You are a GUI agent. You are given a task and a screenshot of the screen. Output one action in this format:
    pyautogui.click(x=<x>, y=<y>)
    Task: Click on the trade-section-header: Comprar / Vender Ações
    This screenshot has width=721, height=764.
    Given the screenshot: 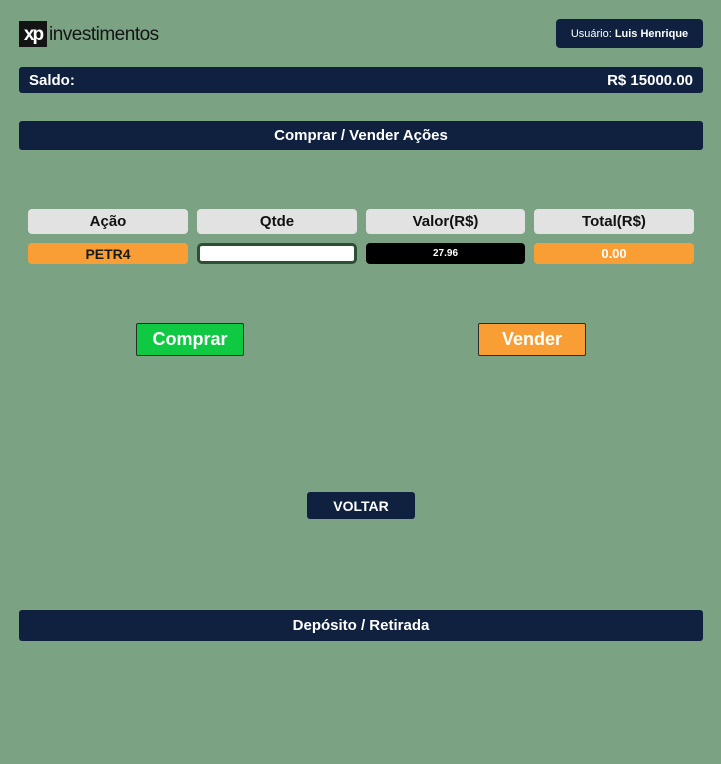 What is the action you would take?
    pyautogui.click(x=361, y=135)
    